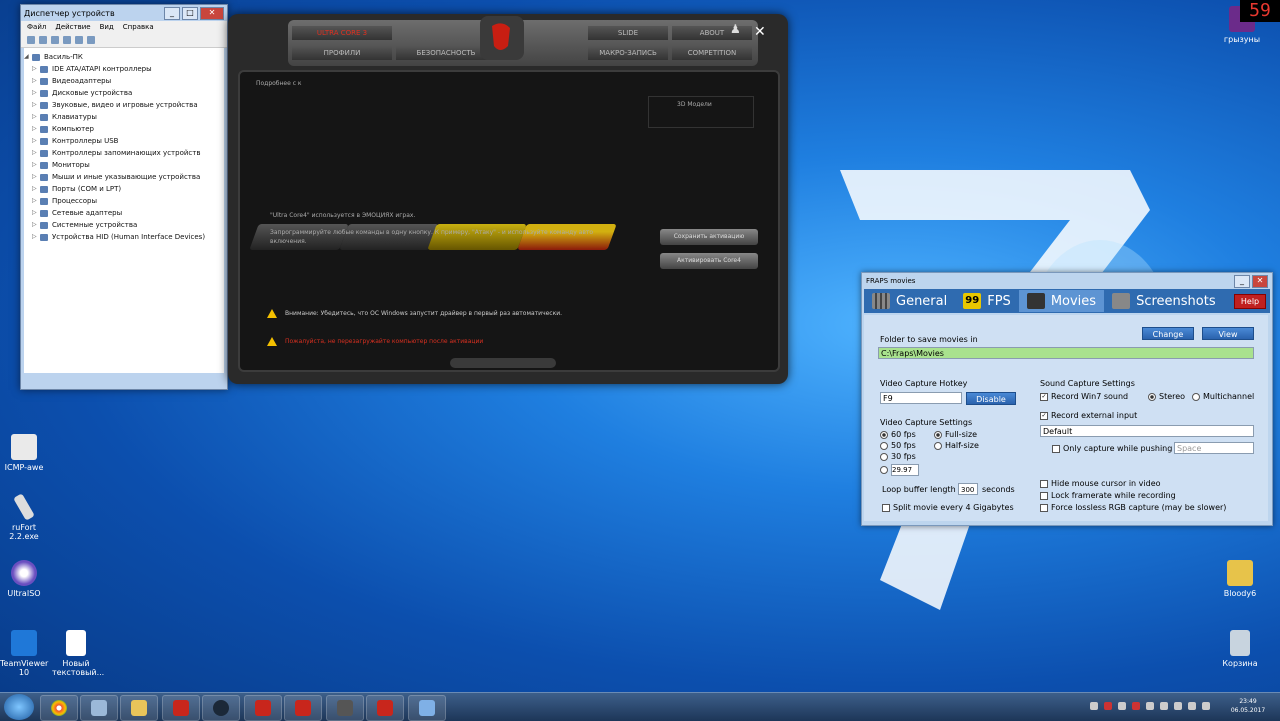  What do you see at coordinates (709, 237) in the screenshot?
I see `save-activation-button: Сохранить активацию` at bounding box center [709, 237].